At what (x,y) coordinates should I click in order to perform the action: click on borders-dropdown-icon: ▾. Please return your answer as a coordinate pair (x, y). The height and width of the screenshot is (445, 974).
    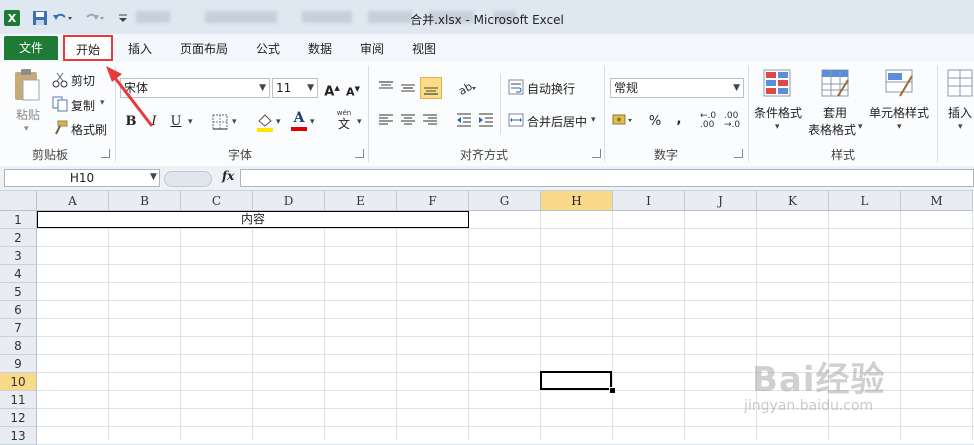
    Looking at the image, I should click on (234, 122).